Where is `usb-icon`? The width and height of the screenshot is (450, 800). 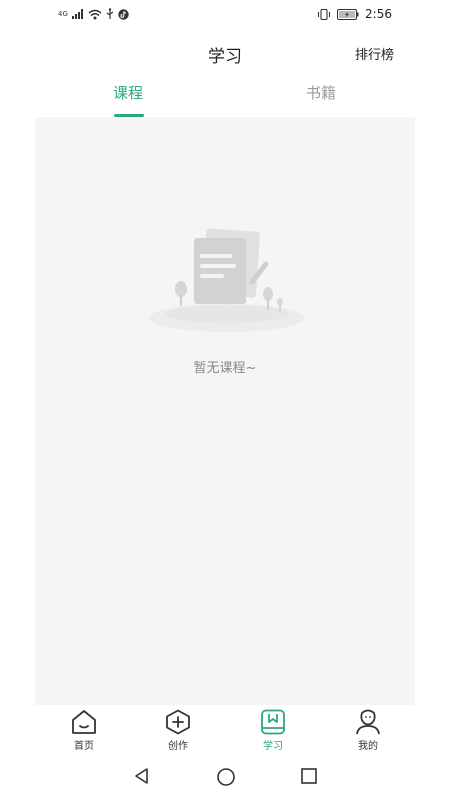
usb-icon is located at coordinates (110, 13).